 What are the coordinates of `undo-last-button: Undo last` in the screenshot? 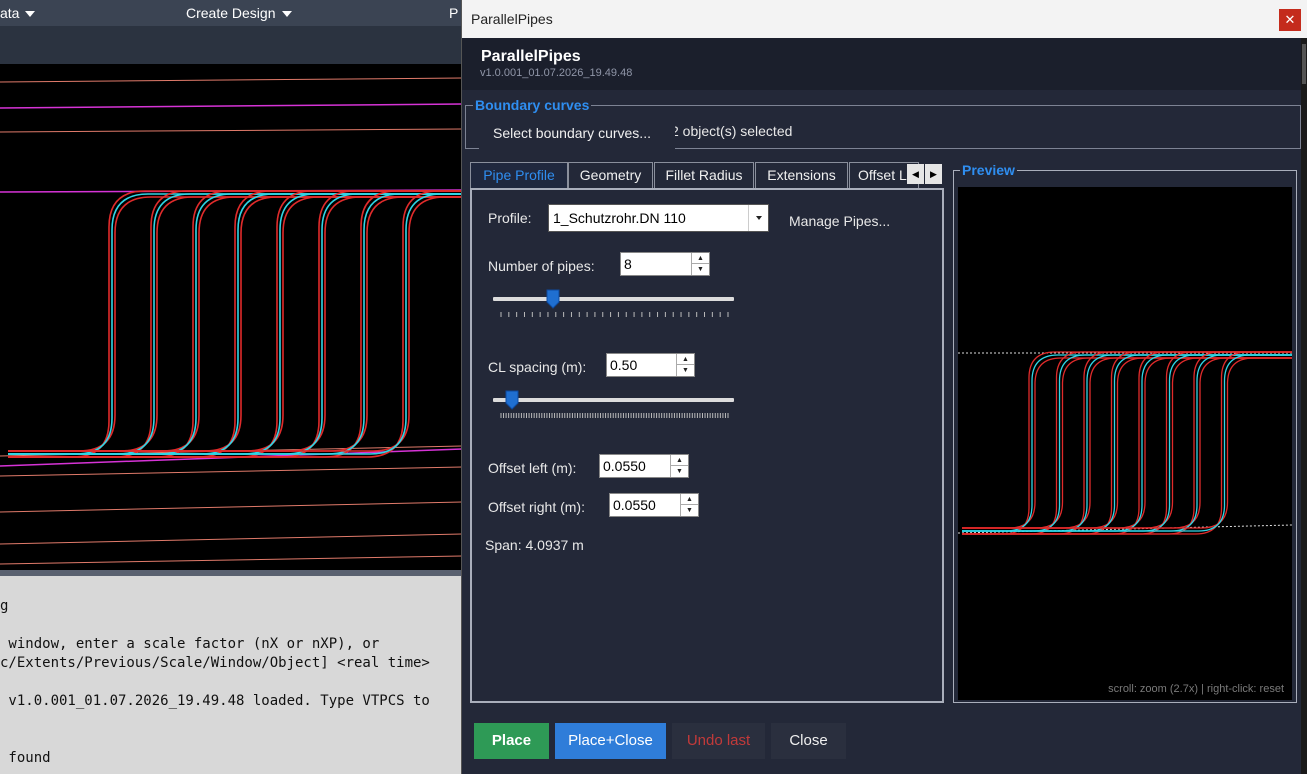 It's located at (718, 741).